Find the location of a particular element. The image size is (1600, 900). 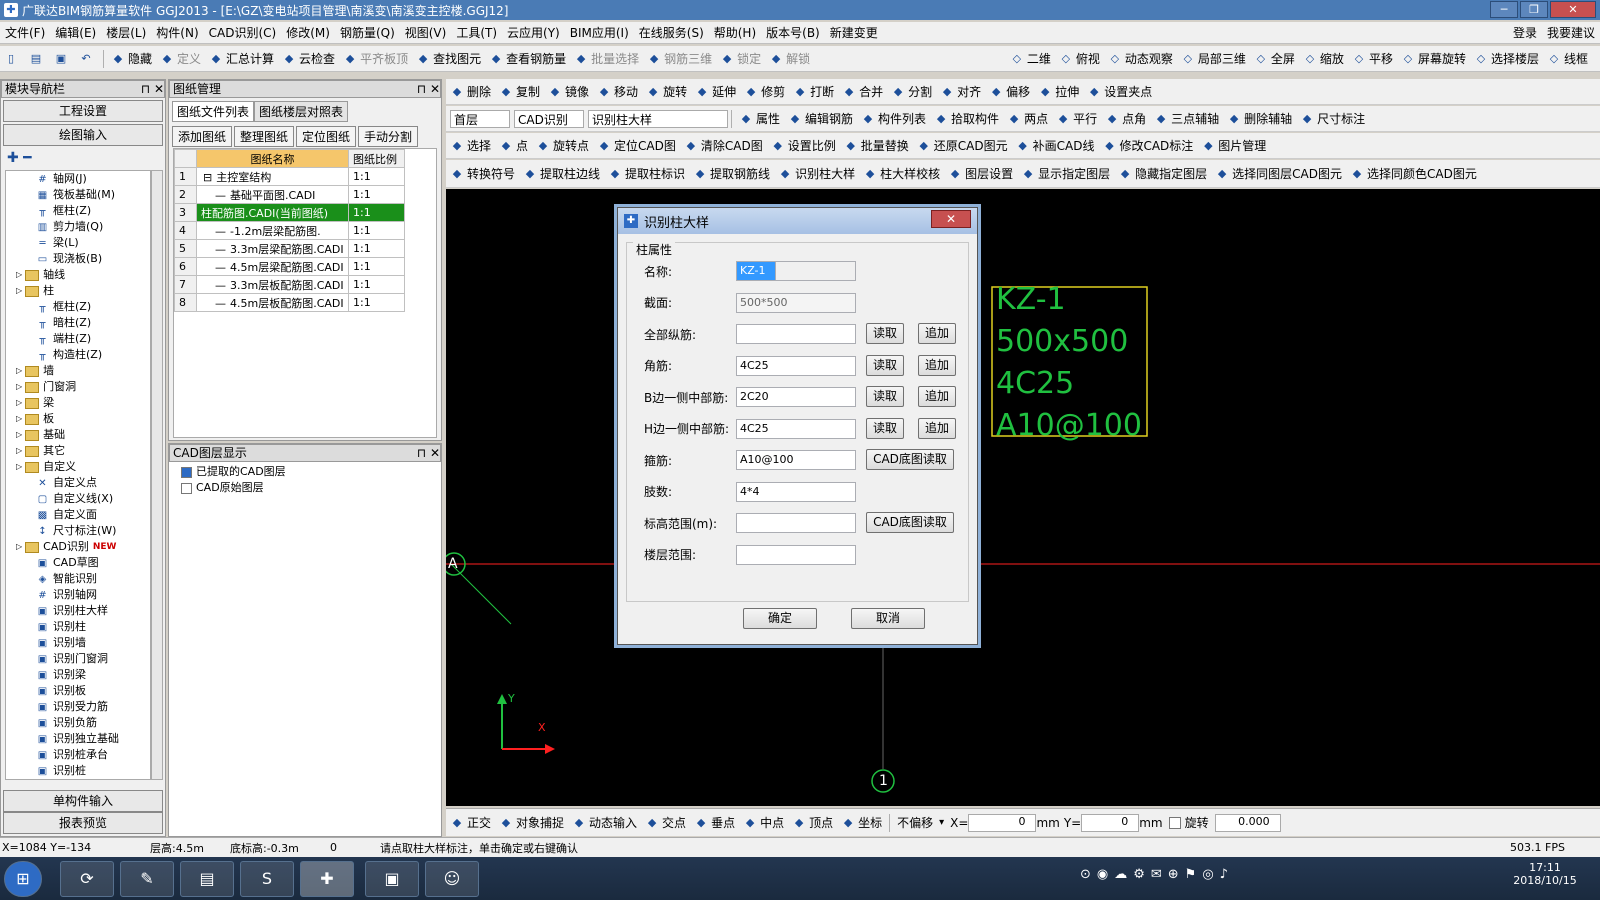

tree-item-20: ▢ 自定义线(X) is located at coordinates (78, 499).